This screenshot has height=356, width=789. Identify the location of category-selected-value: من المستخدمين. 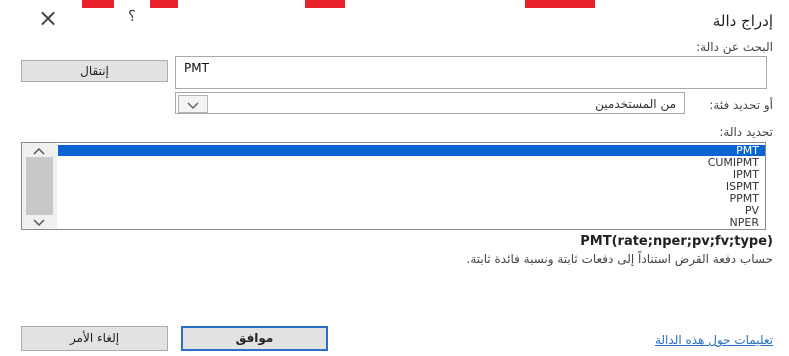
(635, 104).